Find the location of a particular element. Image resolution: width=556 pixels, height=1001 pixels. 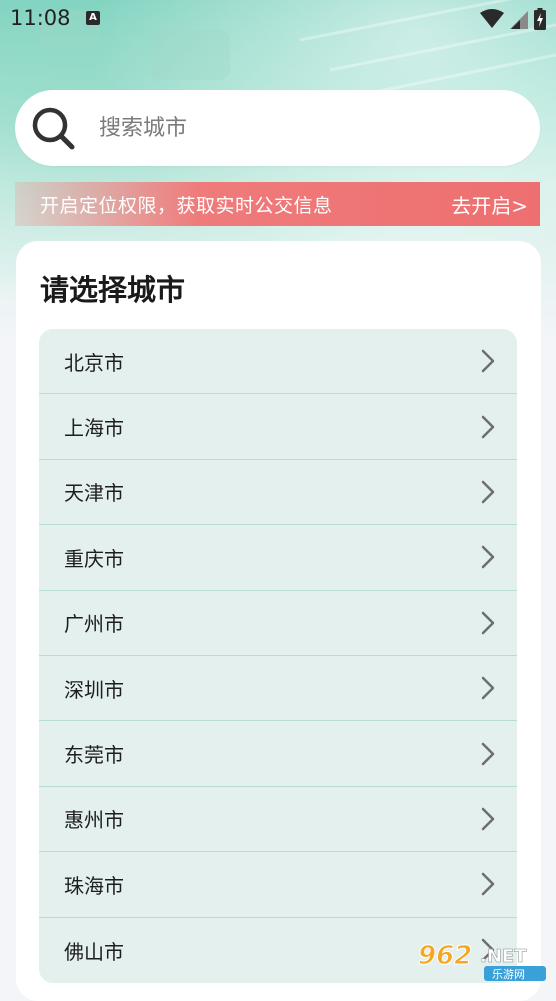

status-icons is located at coordinates (513, 19).